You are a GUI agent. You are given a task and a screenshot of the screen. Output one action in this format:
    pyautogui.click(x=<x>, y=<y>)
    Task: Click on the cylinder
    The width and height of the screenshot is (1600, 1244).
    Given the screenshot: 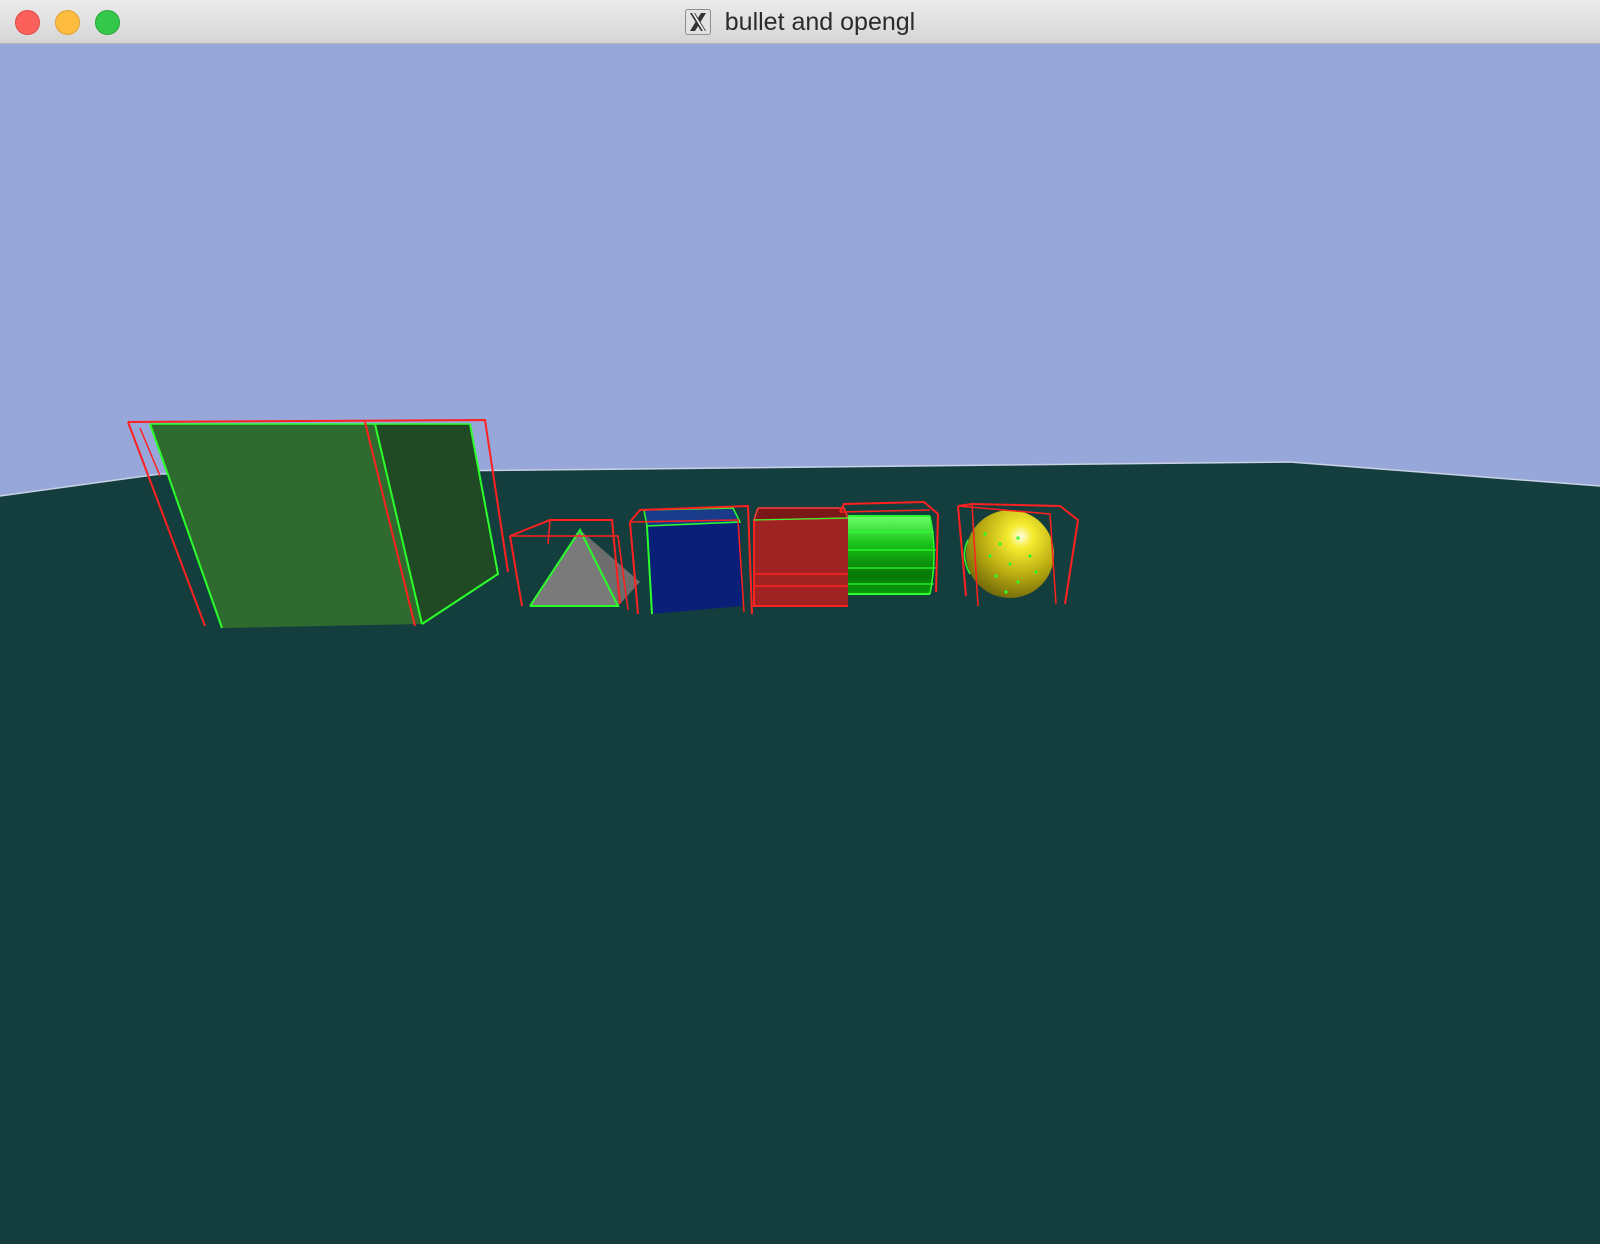 What is the action you would take?
    pyautogui.click(x=889, y=547)
    